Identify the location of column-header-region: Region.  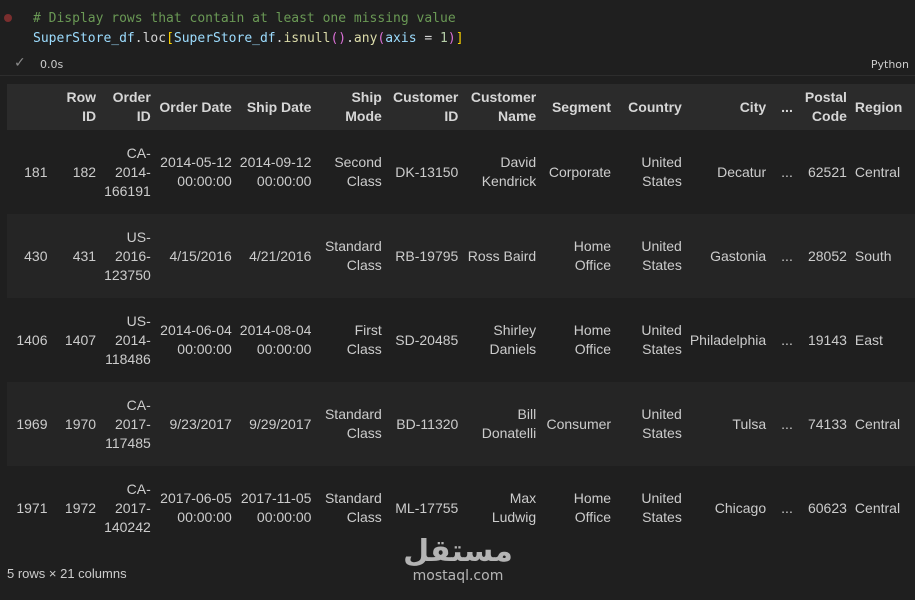
(882, 107).